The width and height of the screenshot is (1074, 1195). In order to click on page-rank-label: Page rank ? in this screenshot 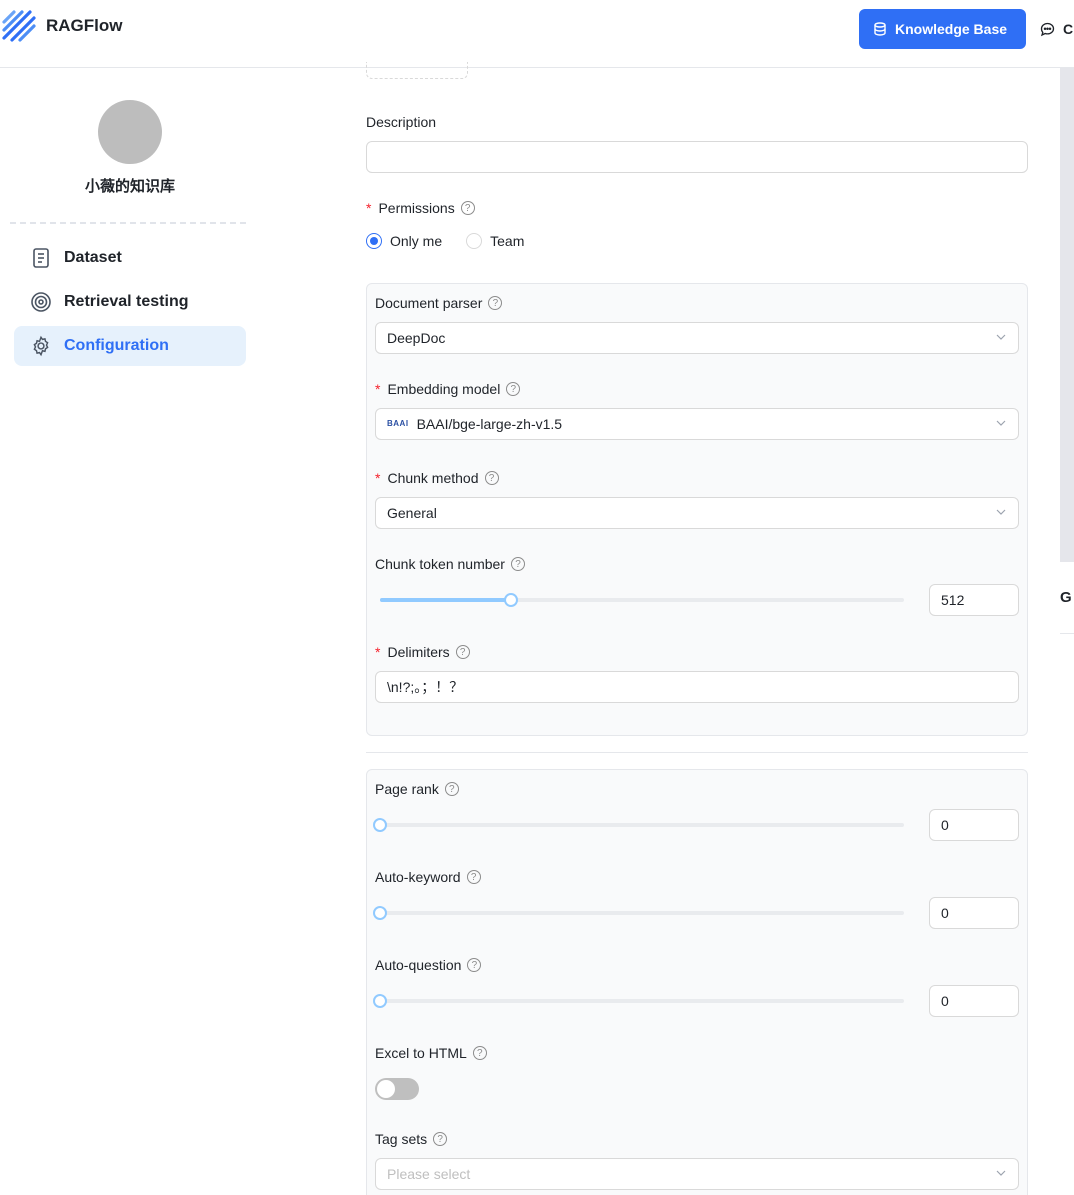, I will do `click(417, 789)`.